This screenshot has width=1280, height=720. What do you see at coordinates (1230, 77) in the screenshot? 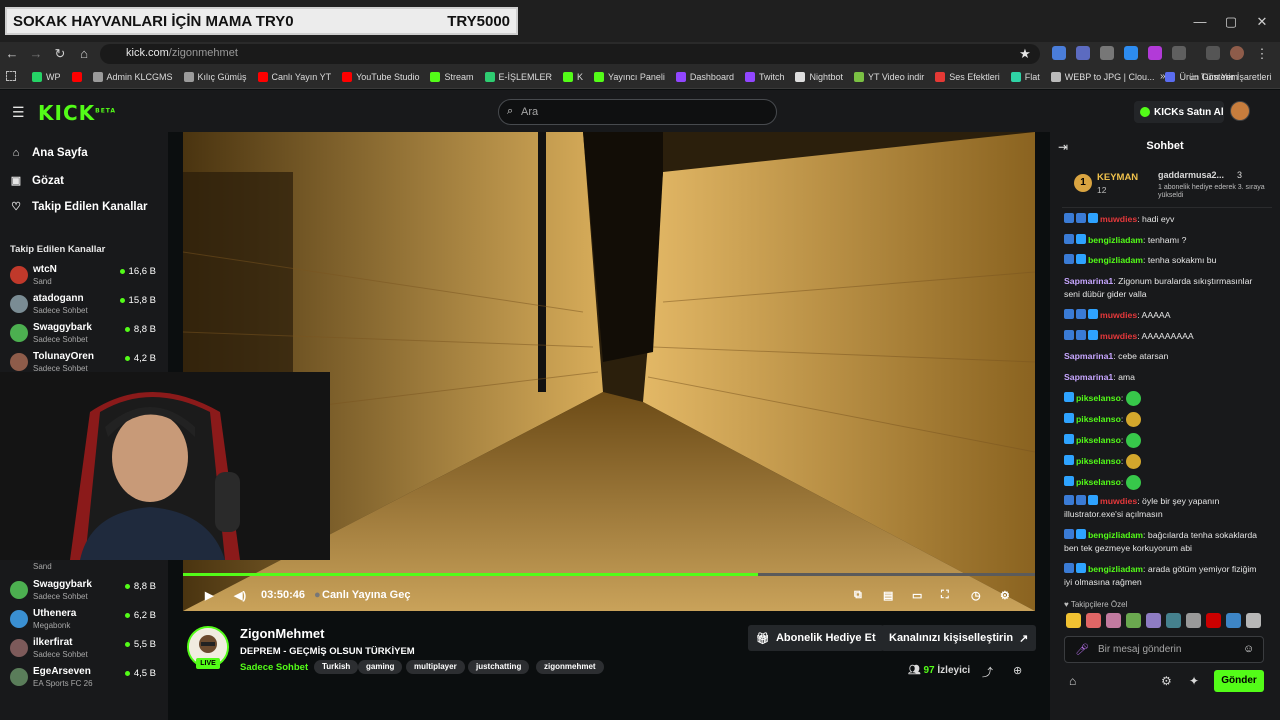
I see `all-bookmarks-link: ▭ Tüm Yer İşaretleri` at bounding box center [1230, 77].